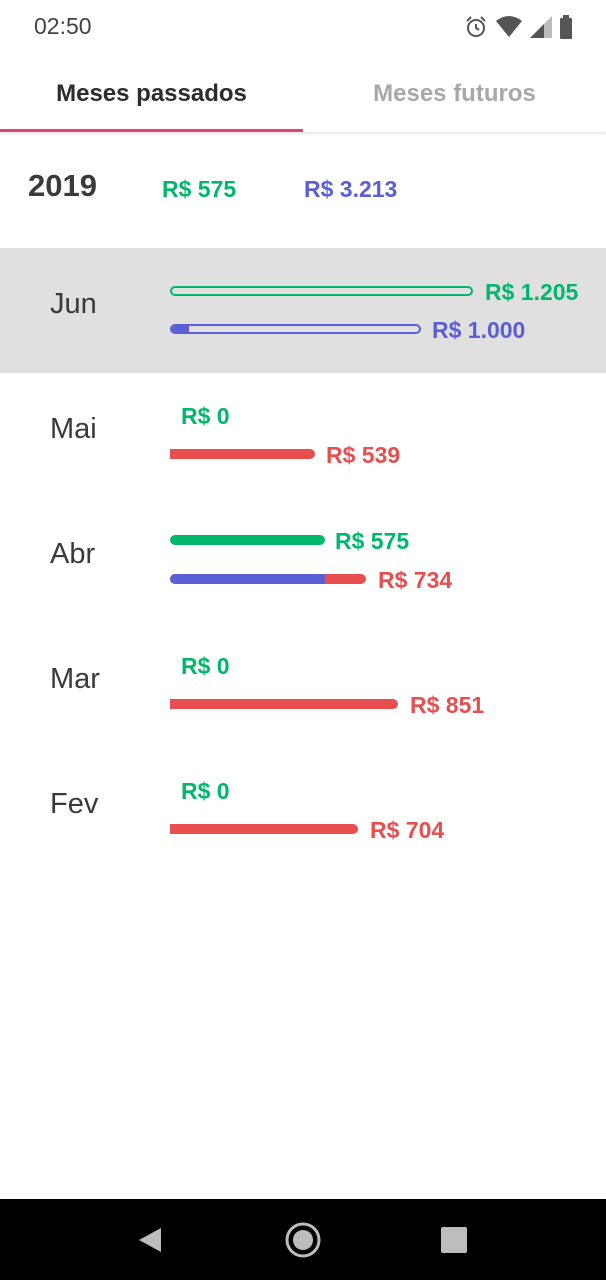  What do you see at coordinates (454, 94) in the screenshot?
I see `tab-future-months: Meses futuros` at bounding box center [454, 94].